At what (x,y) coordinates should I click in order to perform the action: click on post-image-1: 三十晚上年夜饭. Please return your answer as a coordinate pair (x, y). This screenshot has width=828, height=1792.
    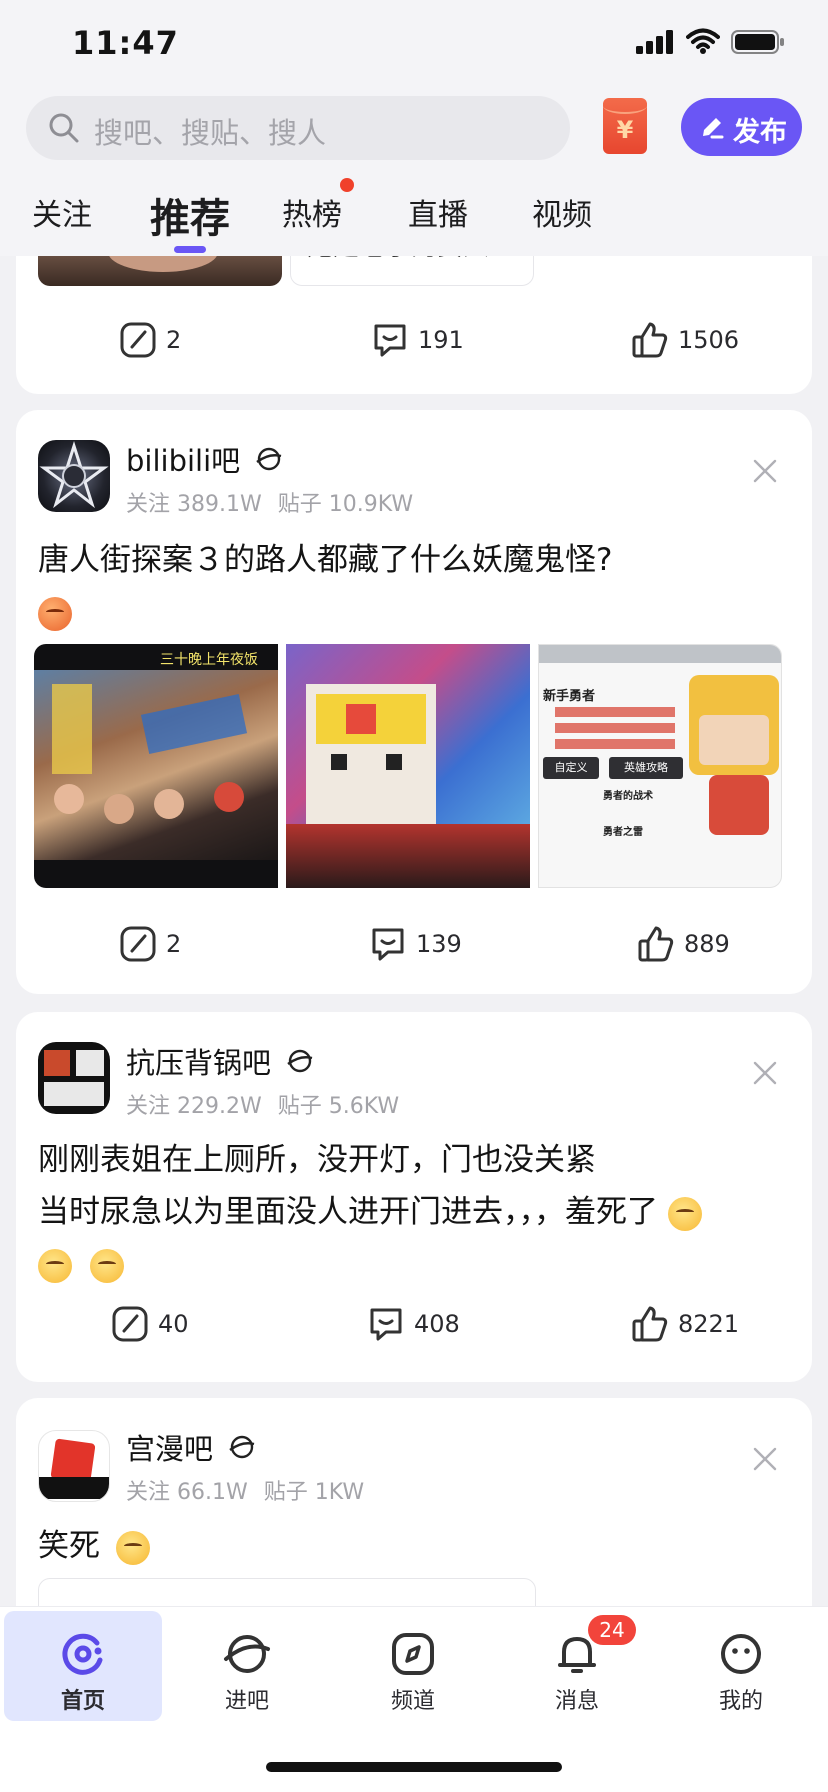
    Looking at the image, I should click on (156, 766).